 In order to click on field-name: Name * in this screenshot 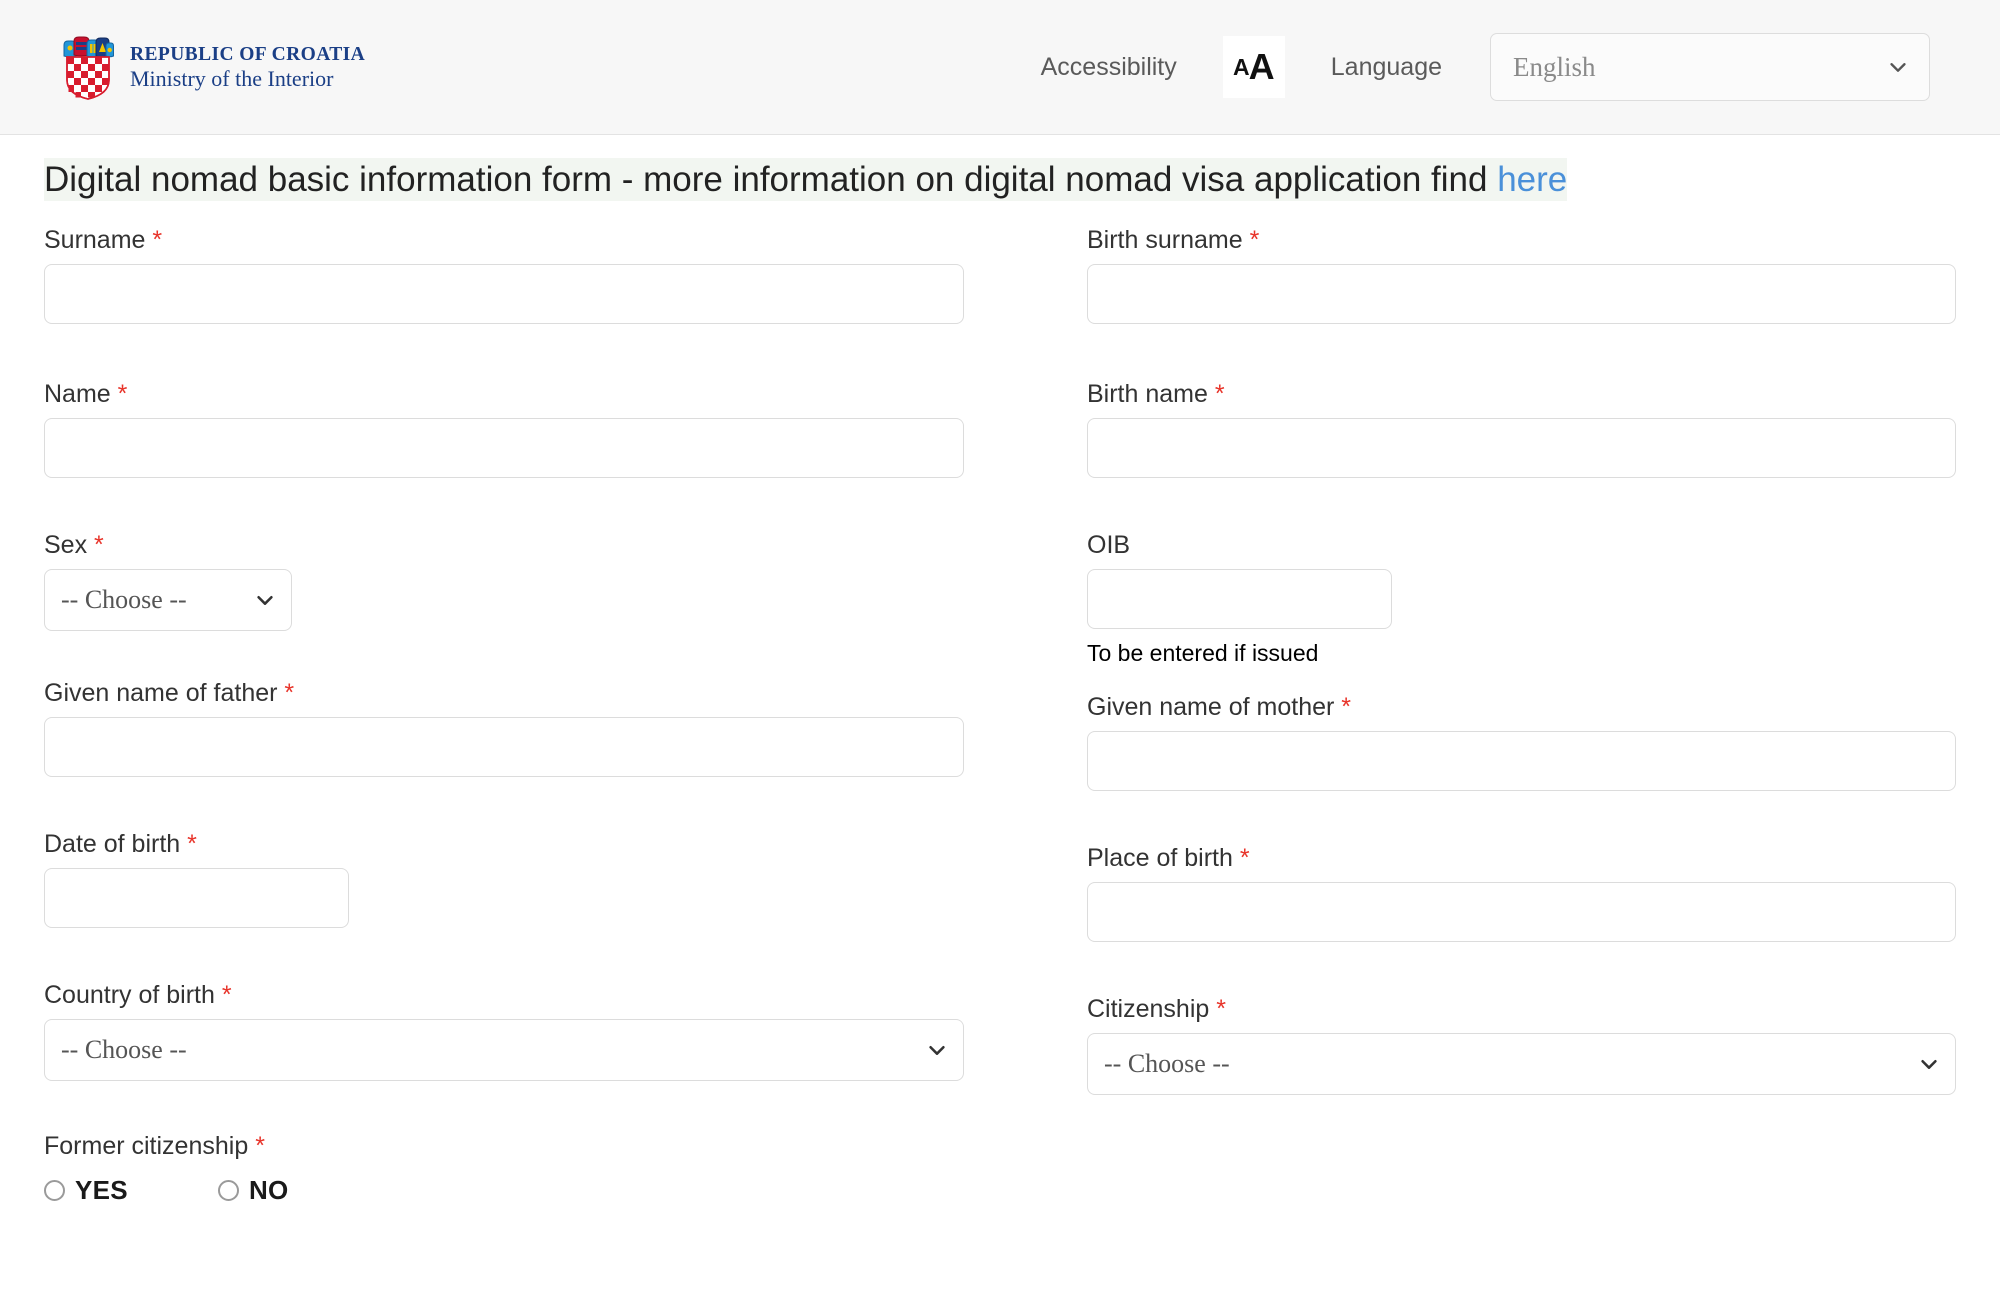, I will do `click(504, 428)`.